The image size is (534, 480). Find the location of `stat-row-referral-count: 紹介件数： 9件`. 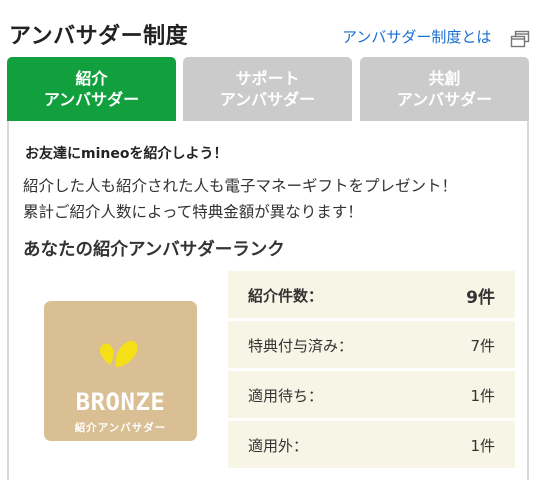

stat-row-referral-count: 紹介件数： 9件 is located at coordinates (371, 294).